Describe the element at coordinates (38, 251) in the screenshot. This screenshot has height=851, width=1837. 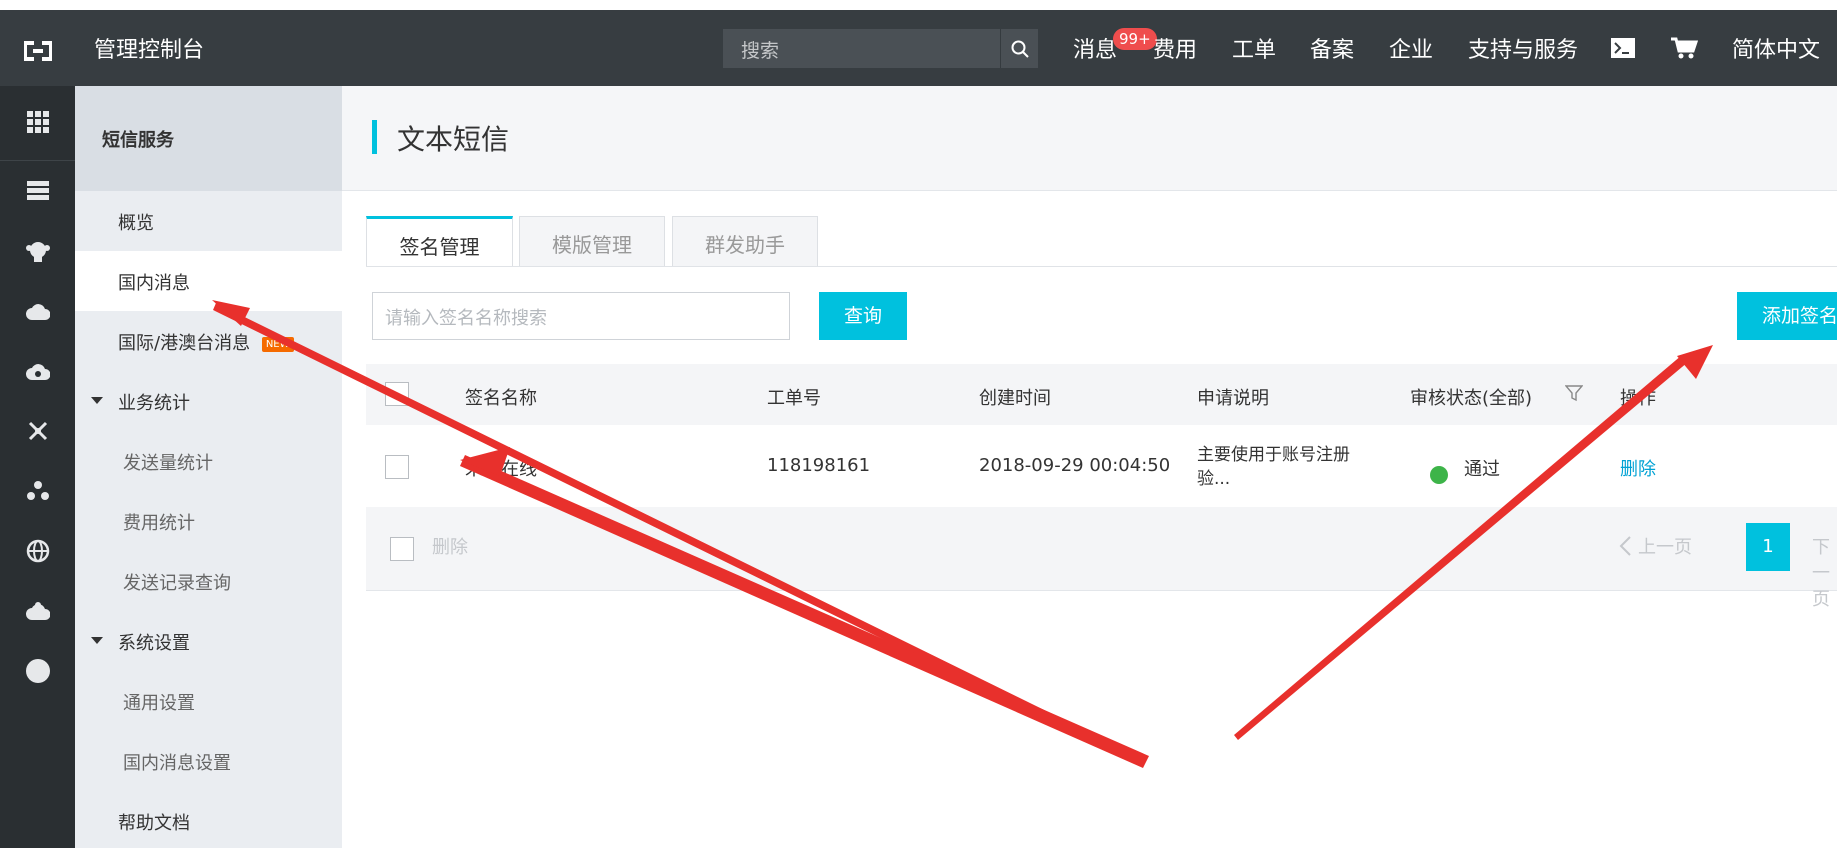
I see `monkey-icon` at that location.